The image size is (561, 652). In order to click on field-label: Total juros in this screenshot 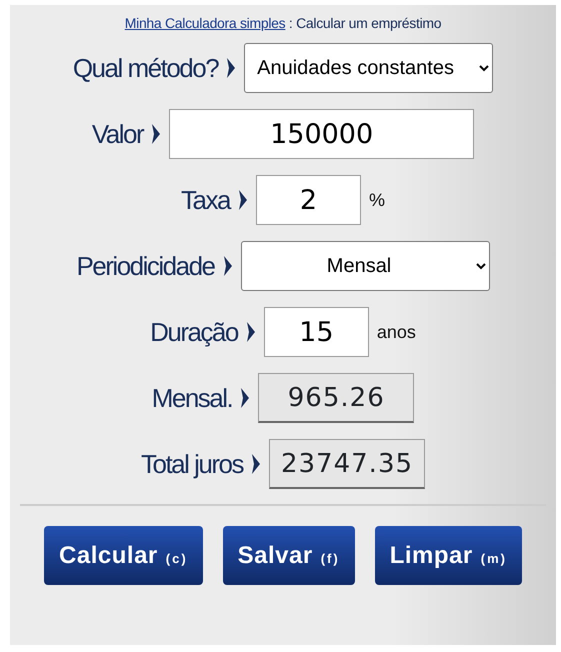, I will do `click(192, 464)`.